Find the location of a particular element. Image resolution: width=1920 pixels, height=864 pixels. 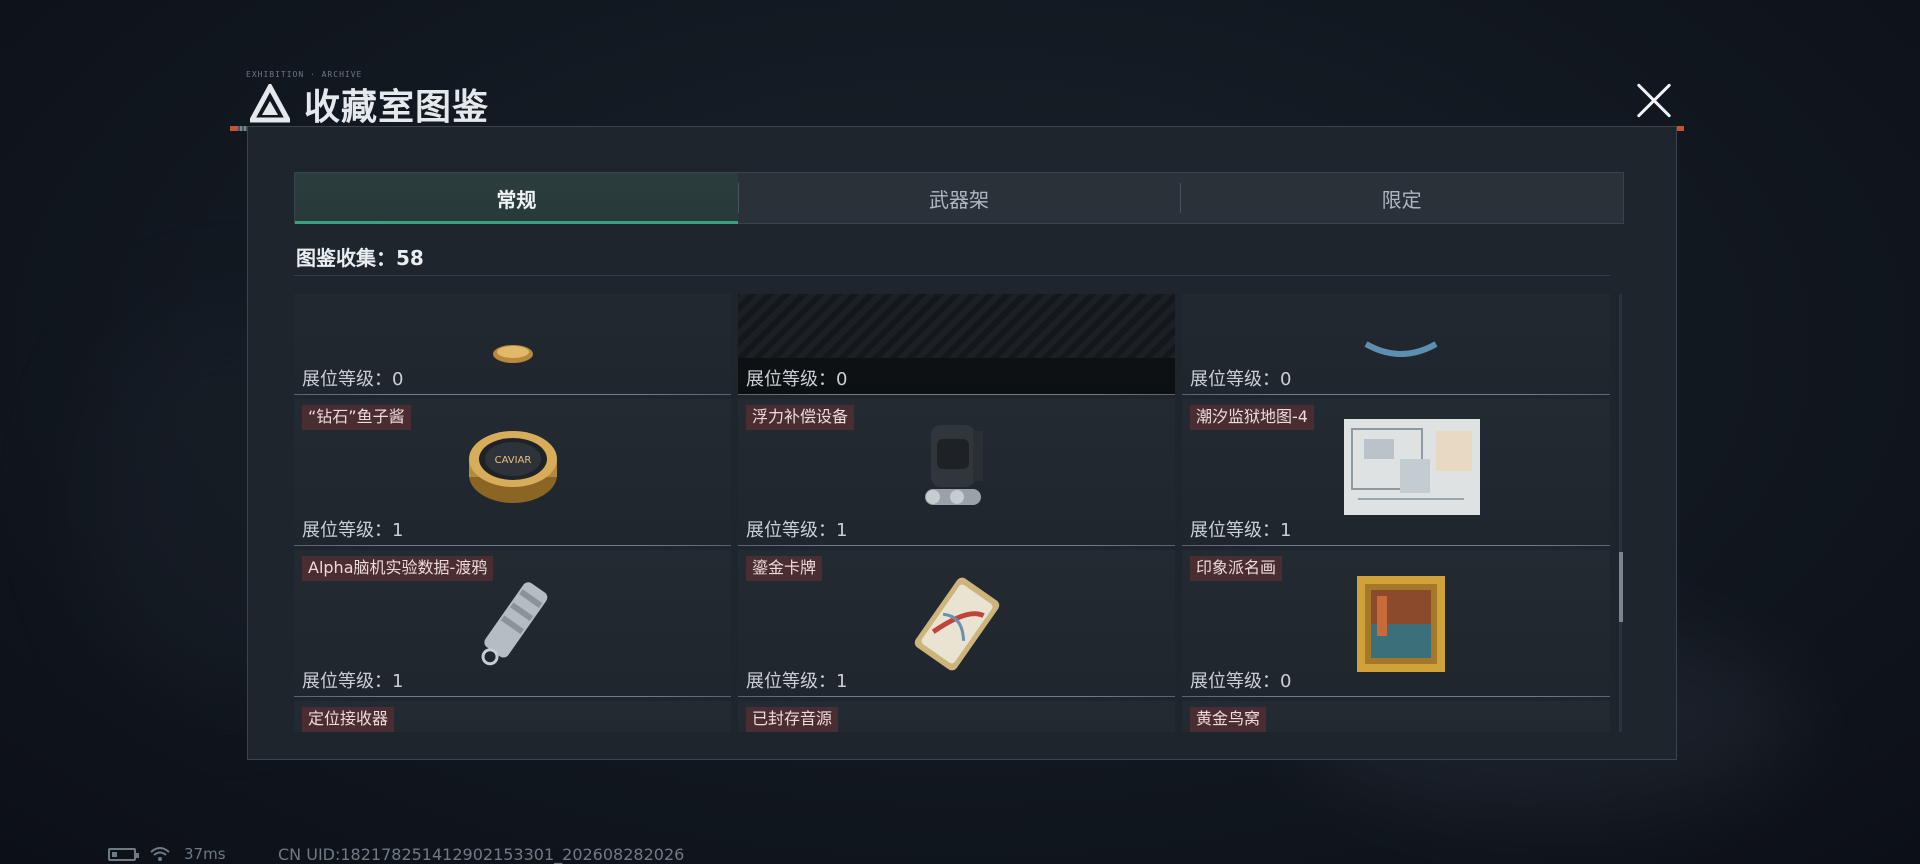

category-tabs: 常规 武器架 限定 is located at coordinates (959, 198).